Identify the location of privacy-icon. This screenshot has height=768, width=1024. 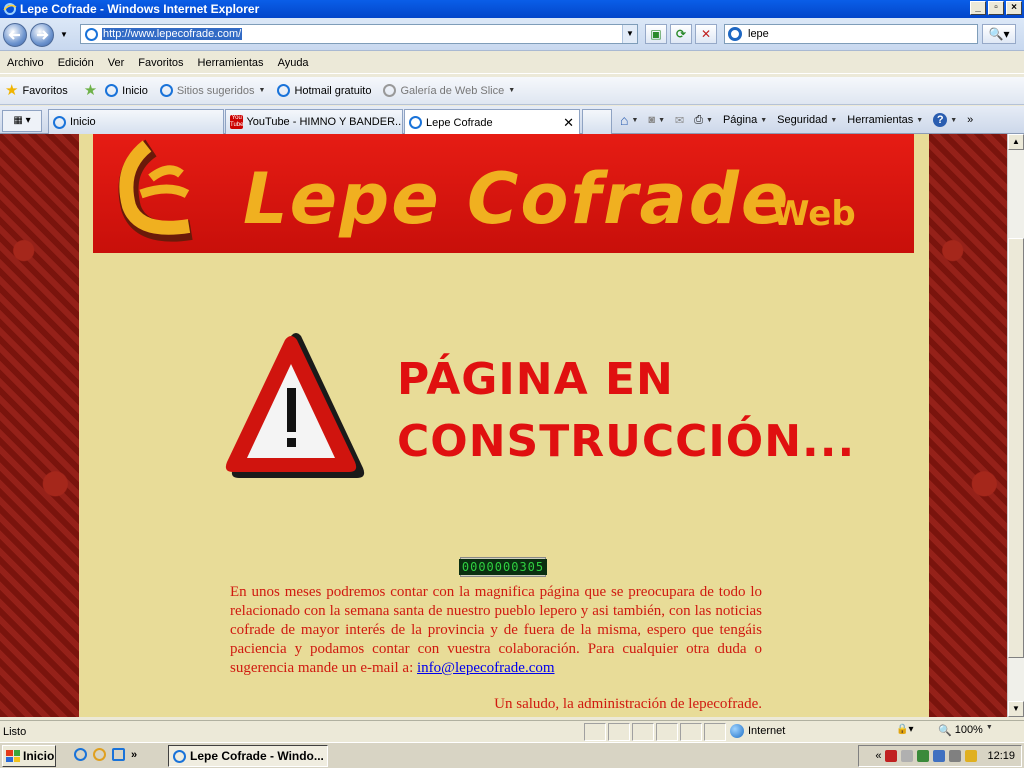
(667, 732).